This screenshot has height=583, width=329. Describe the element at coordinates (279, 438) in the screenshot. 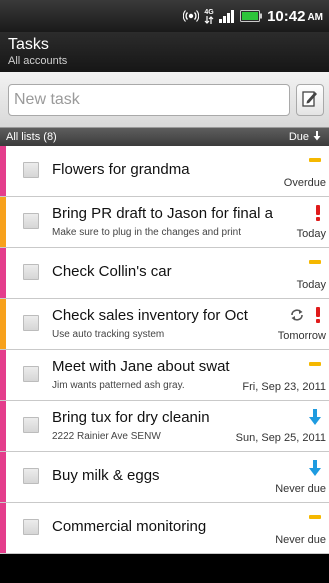

I see `task-due-date: Sun, Sep 25, 2011` at that location.